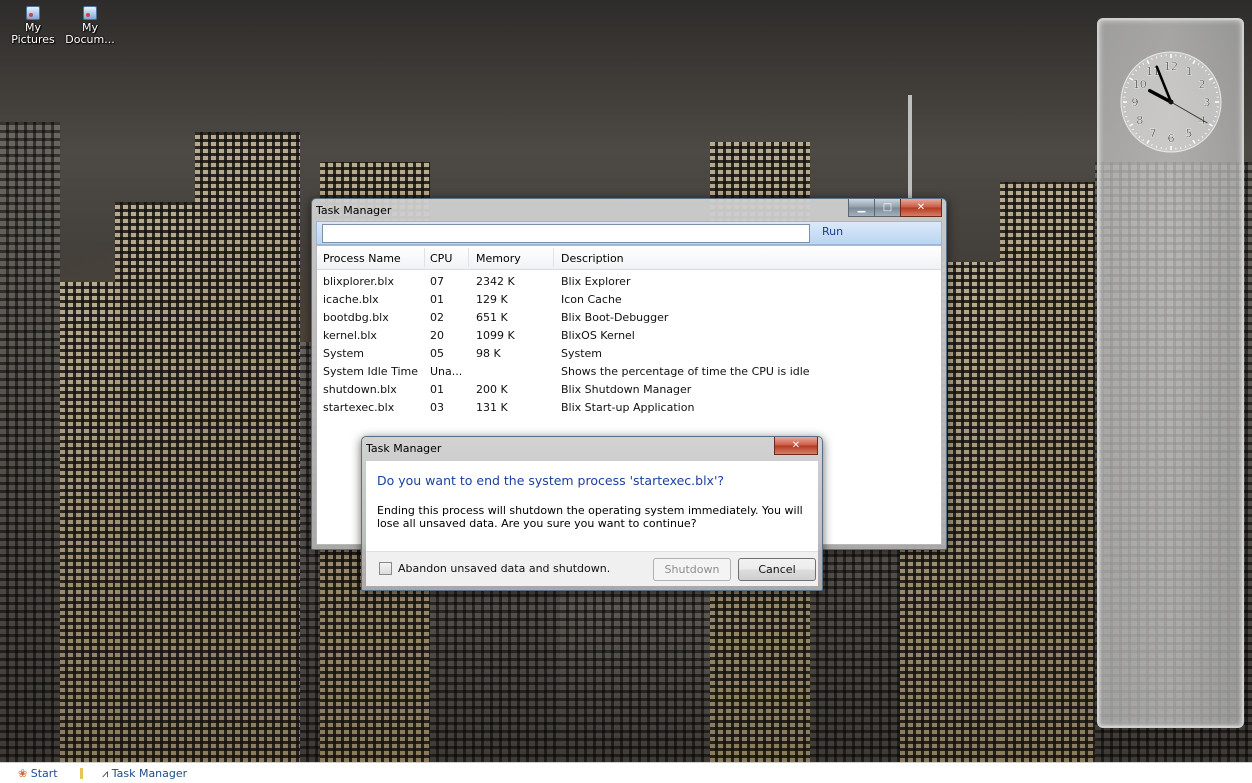  I want to click on maximize-icon: □, so click(887, 207).